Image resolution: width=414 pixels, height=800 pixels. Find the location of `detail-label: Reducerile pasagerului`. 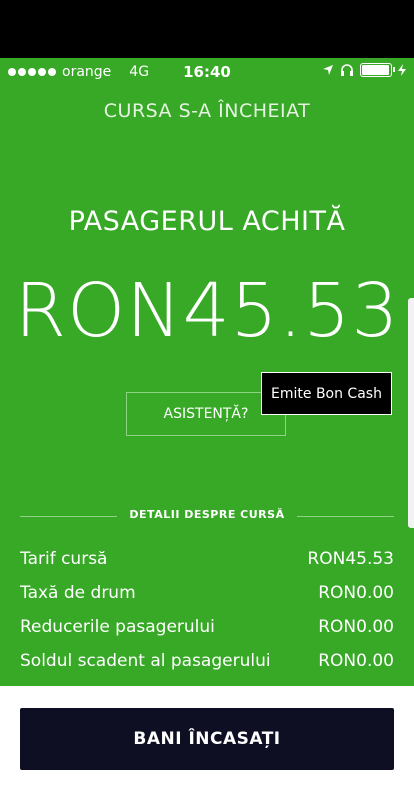

detail-label: Reducerile pasagerului is located at coordinates (117, 627).